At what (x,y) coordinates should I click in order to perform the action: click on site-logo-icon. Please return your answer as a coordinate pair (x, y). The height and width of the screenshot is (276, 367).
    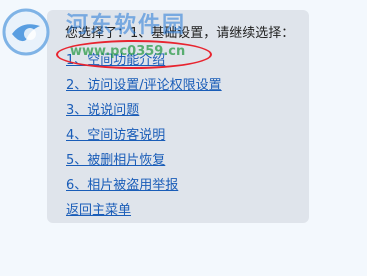
    Looking at the image, I should click on (26, 32).